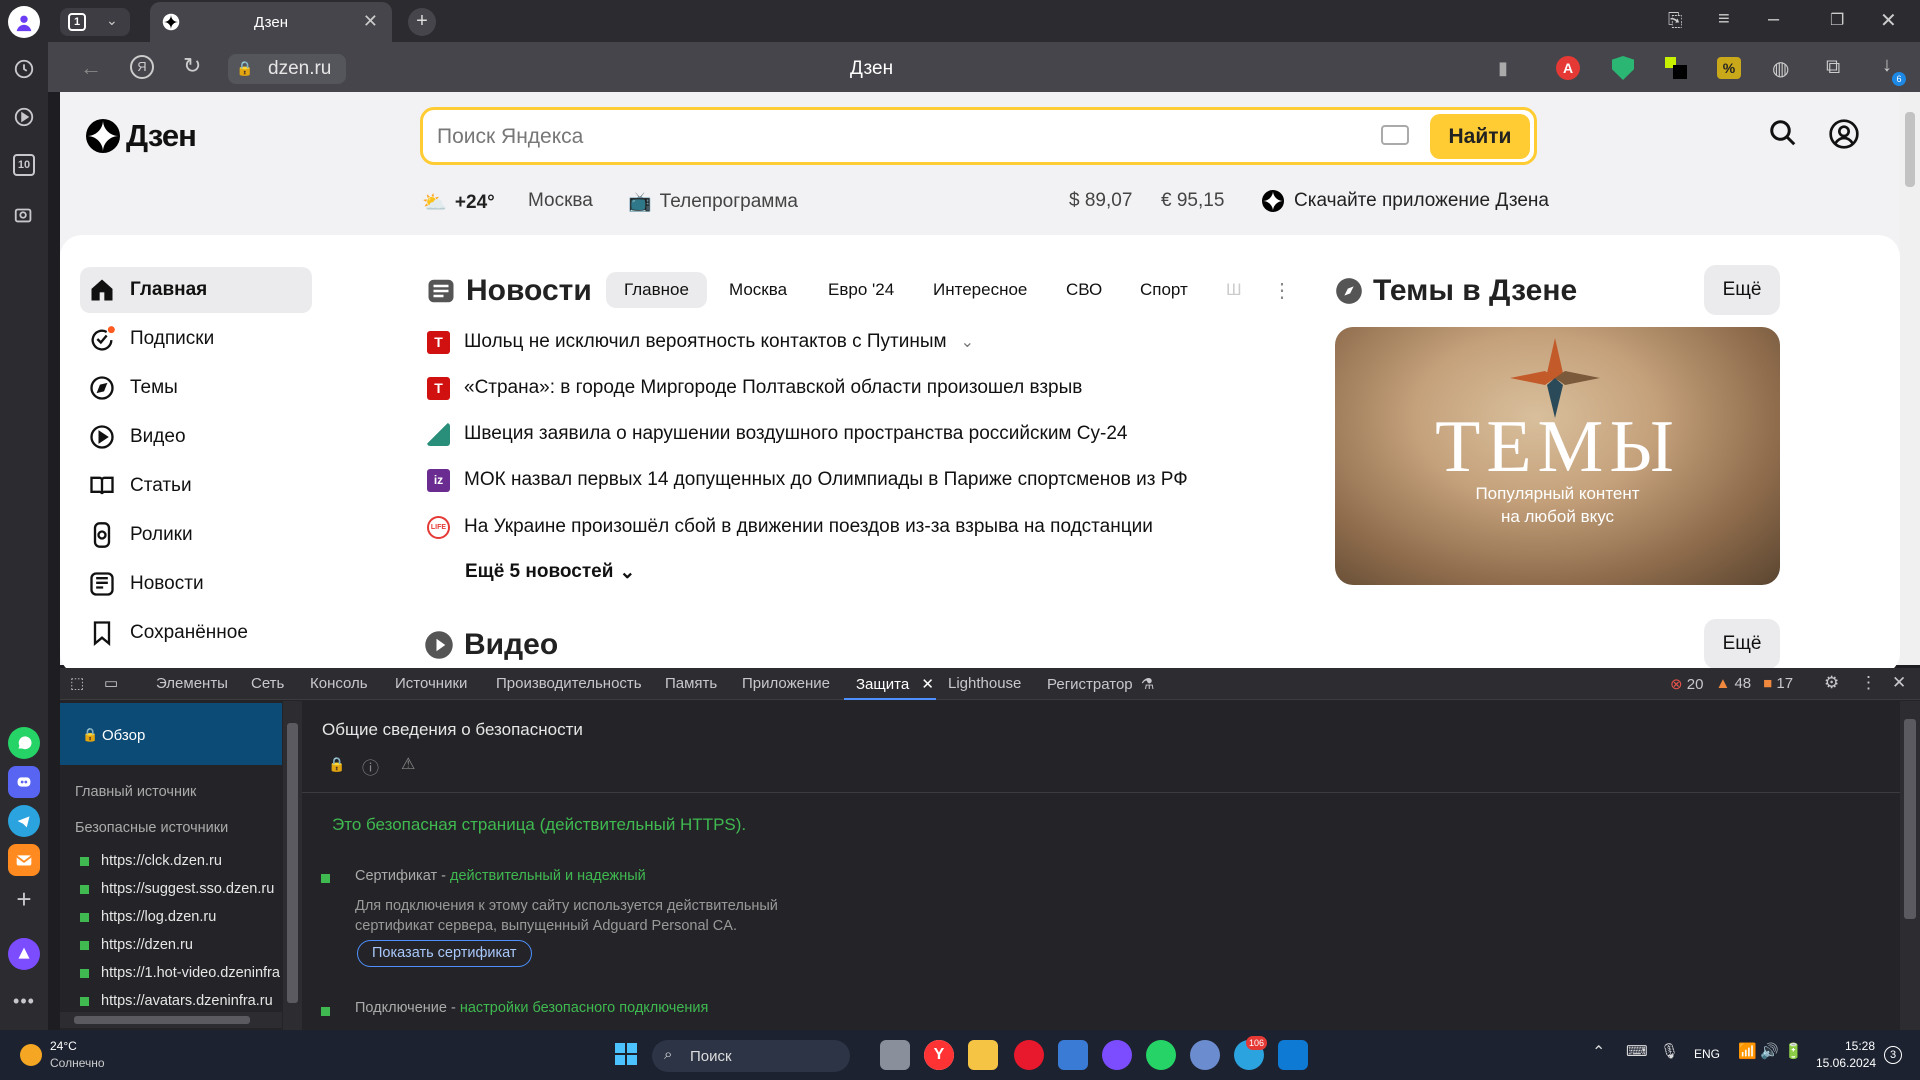 This screenshot has height=1080, width=1920. I want to click on percent-extension-icon: %, so click(1729, 68).